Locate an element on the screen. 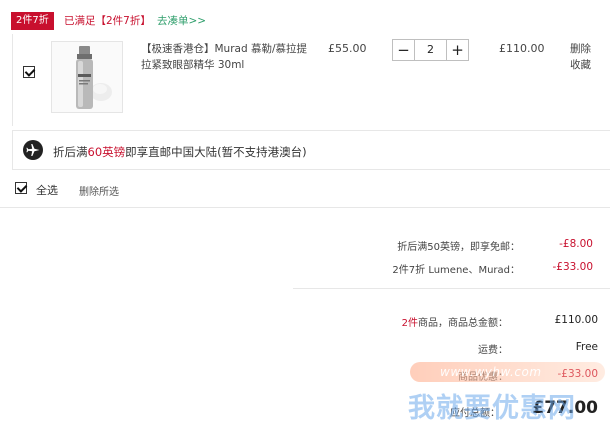 Image resolution: width=610 pixels, height=427 pixels. grand-total-value: £77.00 is located at coordinates (565, 408).